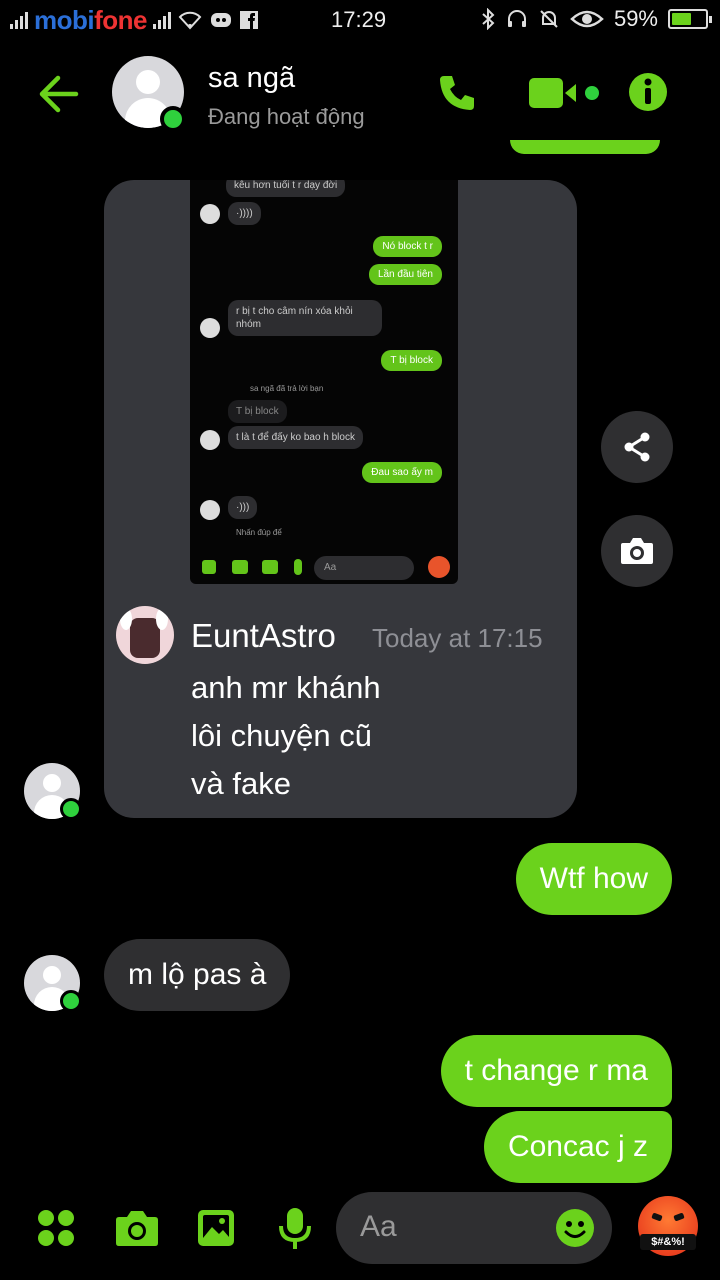  What do you see at coordinates (407, 246) in the screenshot?
I see `phone-msg-out: Nó block t r` at bounding box center [407, 246].